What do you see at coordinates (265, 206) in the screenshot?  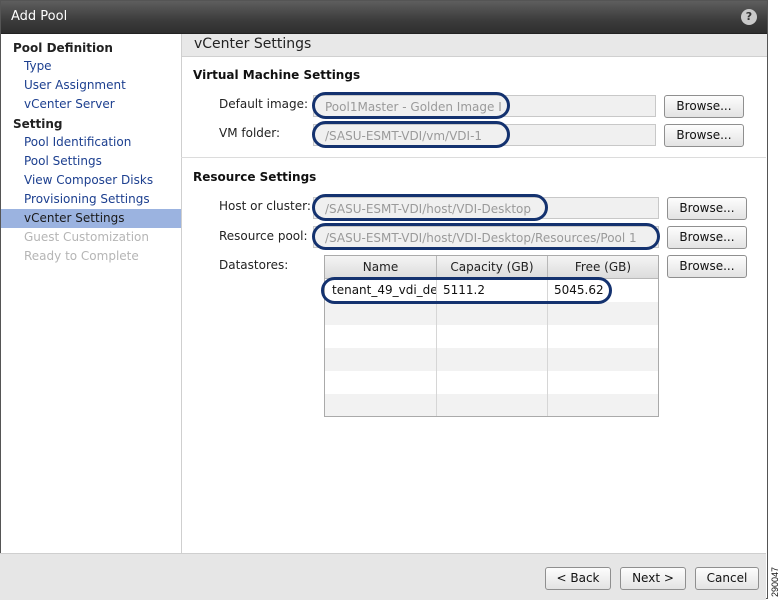 I see `host-or-cluster-label: Host or cluster:` at bounding box center [265, 206].